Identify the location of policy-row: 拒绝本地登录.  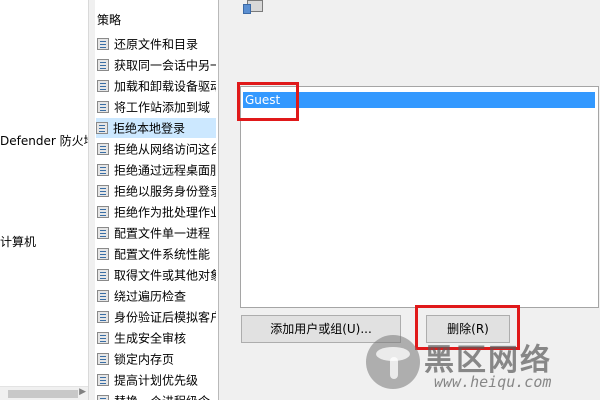
(156, 128).